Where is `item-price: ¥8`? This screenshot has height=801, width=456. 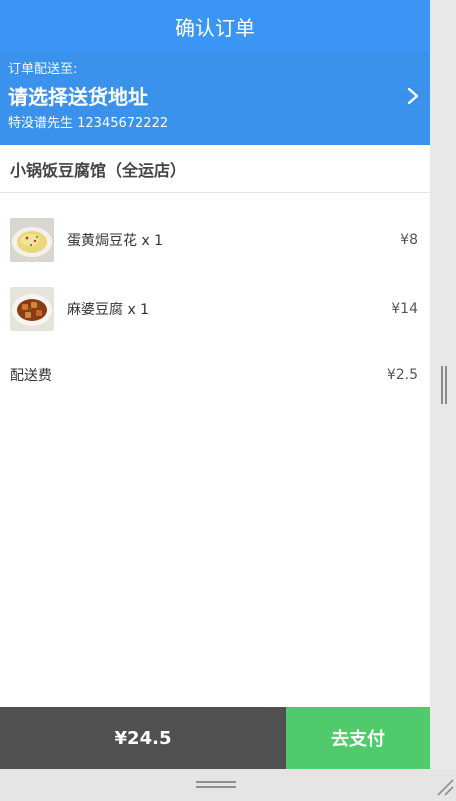 item-price: ¥8 is located at coordinates (409, 239).